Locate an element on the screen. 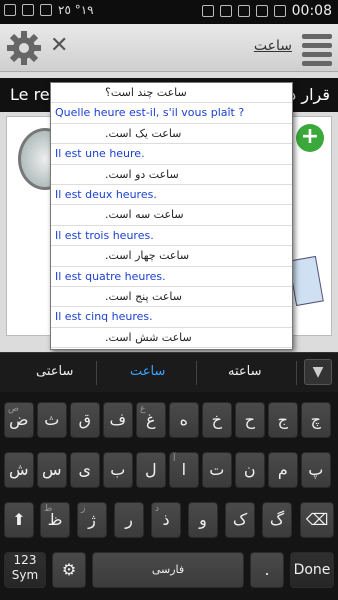 The width and height of the screenshot is (338, 600). letter-key: ر is located at coordinates (129, 520).